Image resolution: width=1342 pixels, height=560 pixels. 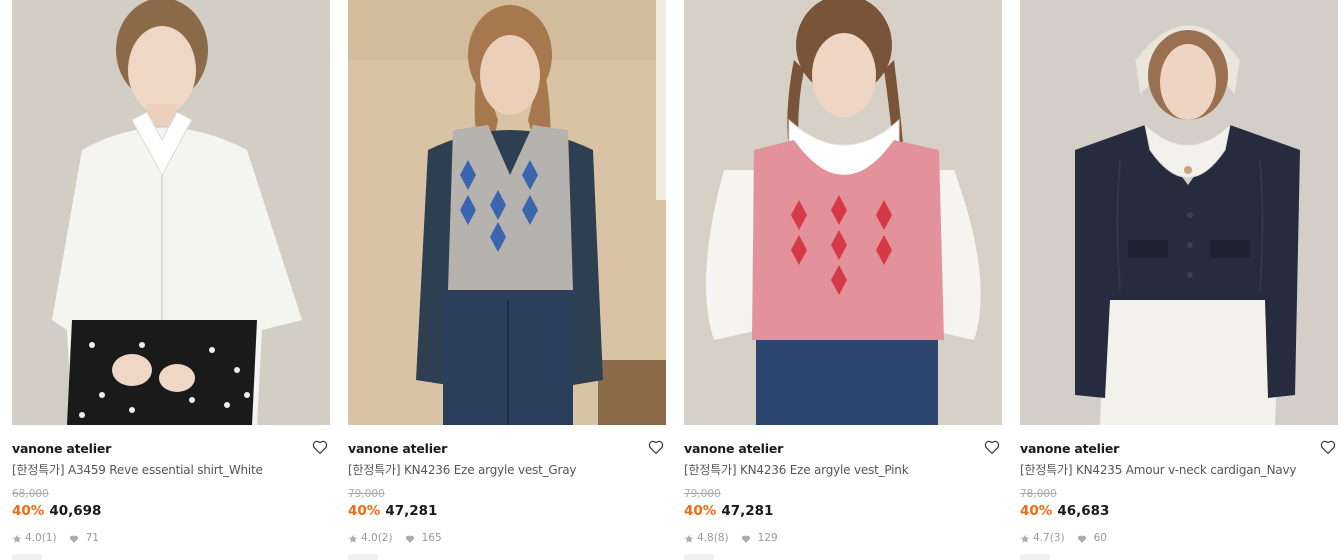 What do you see at coordinates (395, 538) in the screenshot?
I see `product-meta: 4.0 (2) 165` at bounding box center [395, 538].